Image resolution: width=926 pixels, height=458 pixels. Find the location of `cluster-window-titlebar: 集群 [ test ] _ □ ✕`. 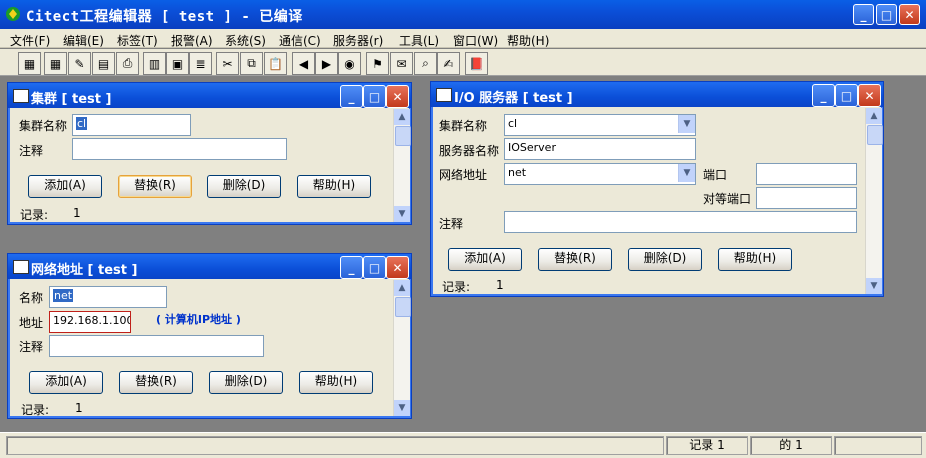

cluster-window-titlebar: 集群 [ test ] _ □ ✕ is located at coordinates (209, 95).